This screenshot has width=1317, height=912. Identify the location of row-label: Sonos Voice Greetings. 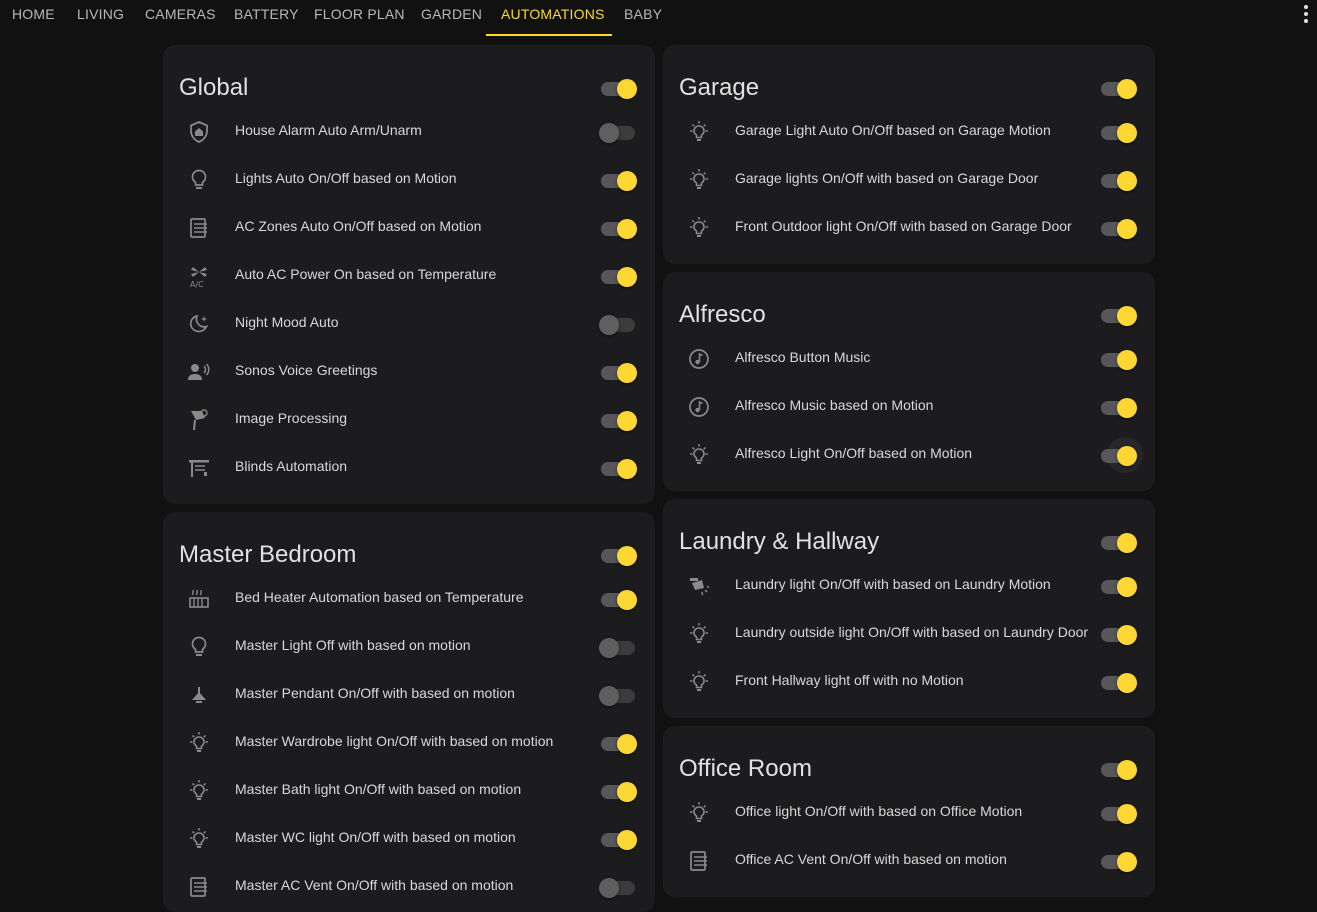
(306, 370).